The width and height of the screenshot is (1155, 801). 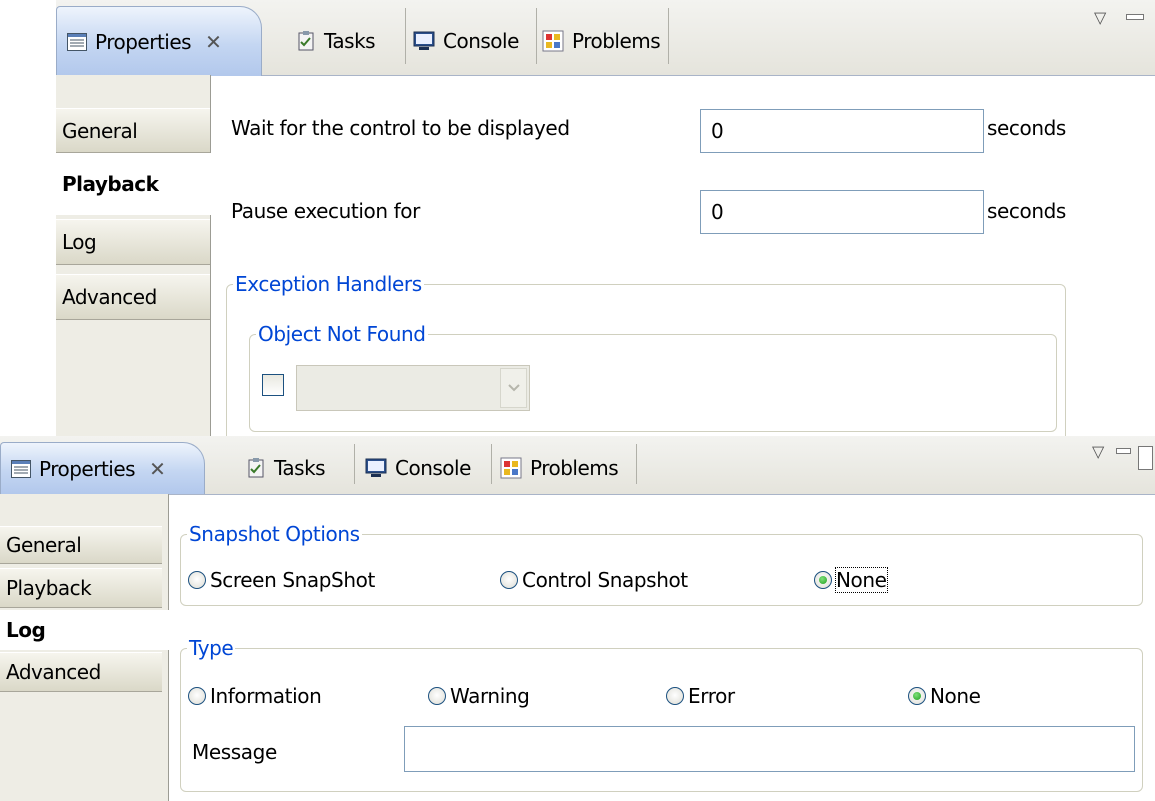 What do you see at coordinates (513, 388) in the screenshot?
I see `chevron-down-icon` at bounding box center [513, 388].